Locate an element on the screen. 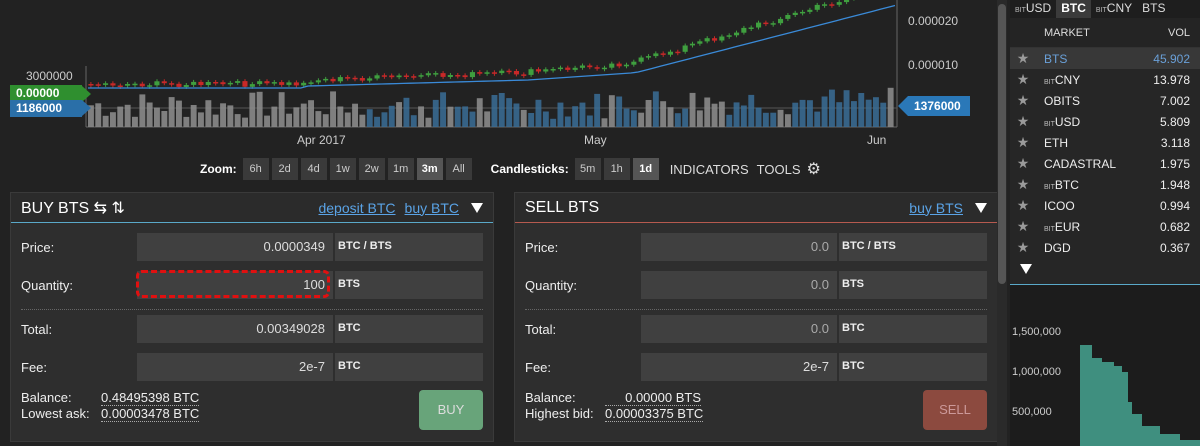  sell-price-input: 0.0 is located at coordinates (739, 247).